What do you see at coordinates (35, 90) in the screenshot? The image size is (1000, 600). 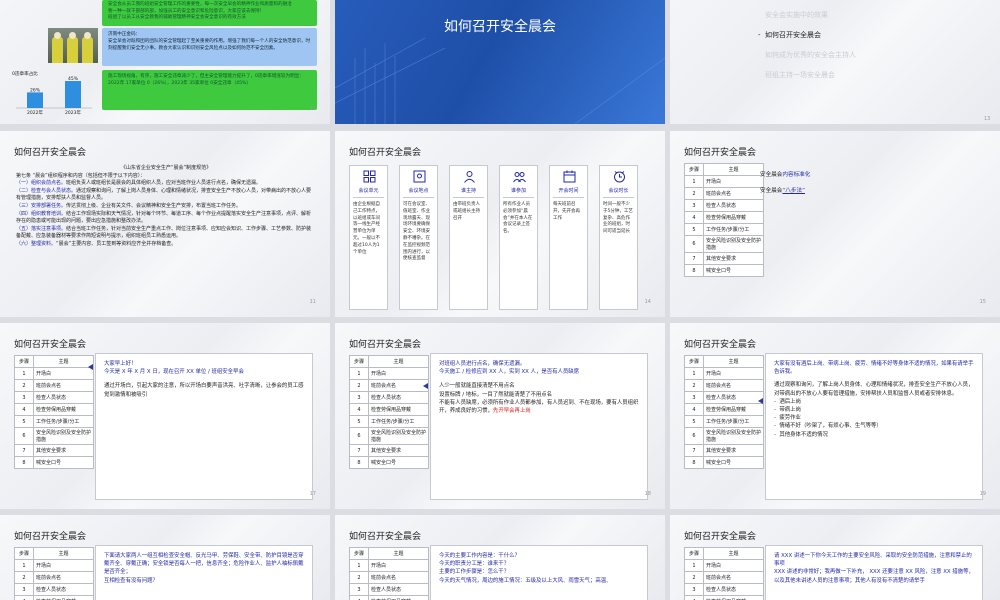 I see `data-label: 26%` at bounding box center [35, 90].